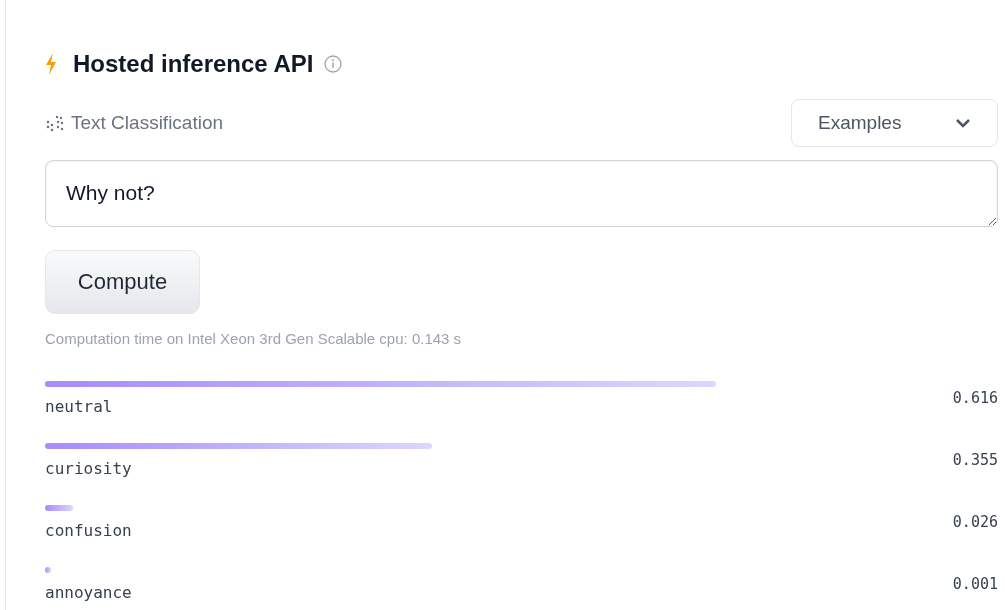 This screenshot has height=610, width=1005. What do you see at coordinates (88, 592) in the screenshot?
I see `class-label: annoyance` at bounding box center [88, 592].